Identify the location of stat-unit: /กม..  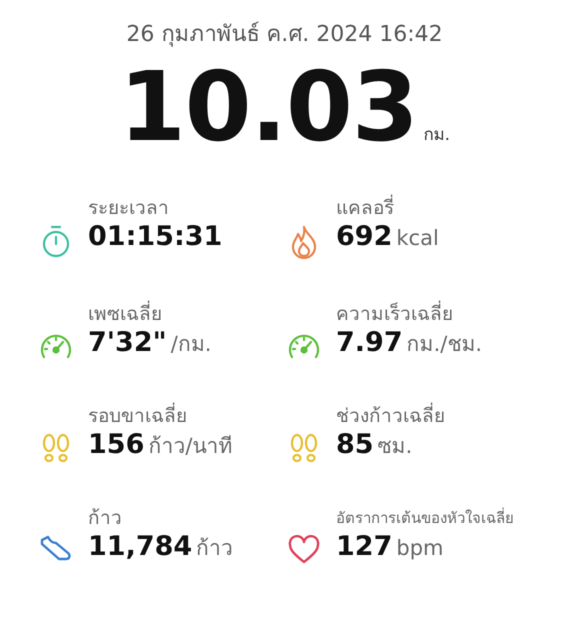
(191, 344).